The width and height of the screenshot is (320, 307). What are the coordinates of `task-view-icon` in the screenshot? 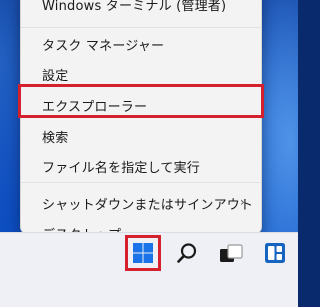 It's located at (231, 253).